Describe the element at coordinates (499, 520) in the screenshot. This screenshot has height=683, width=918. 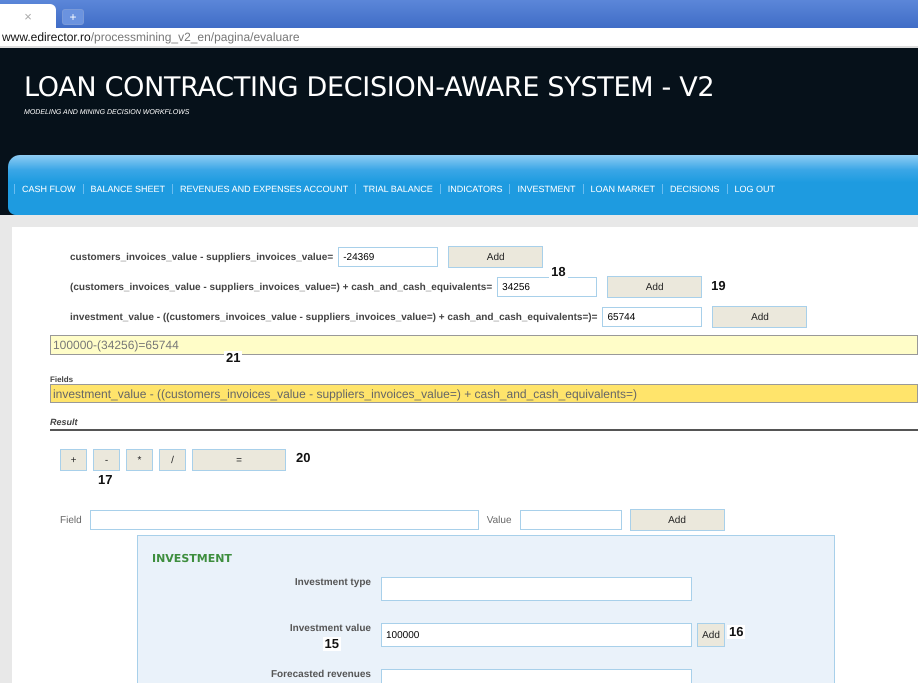
I see `value-label: Value` at that location.